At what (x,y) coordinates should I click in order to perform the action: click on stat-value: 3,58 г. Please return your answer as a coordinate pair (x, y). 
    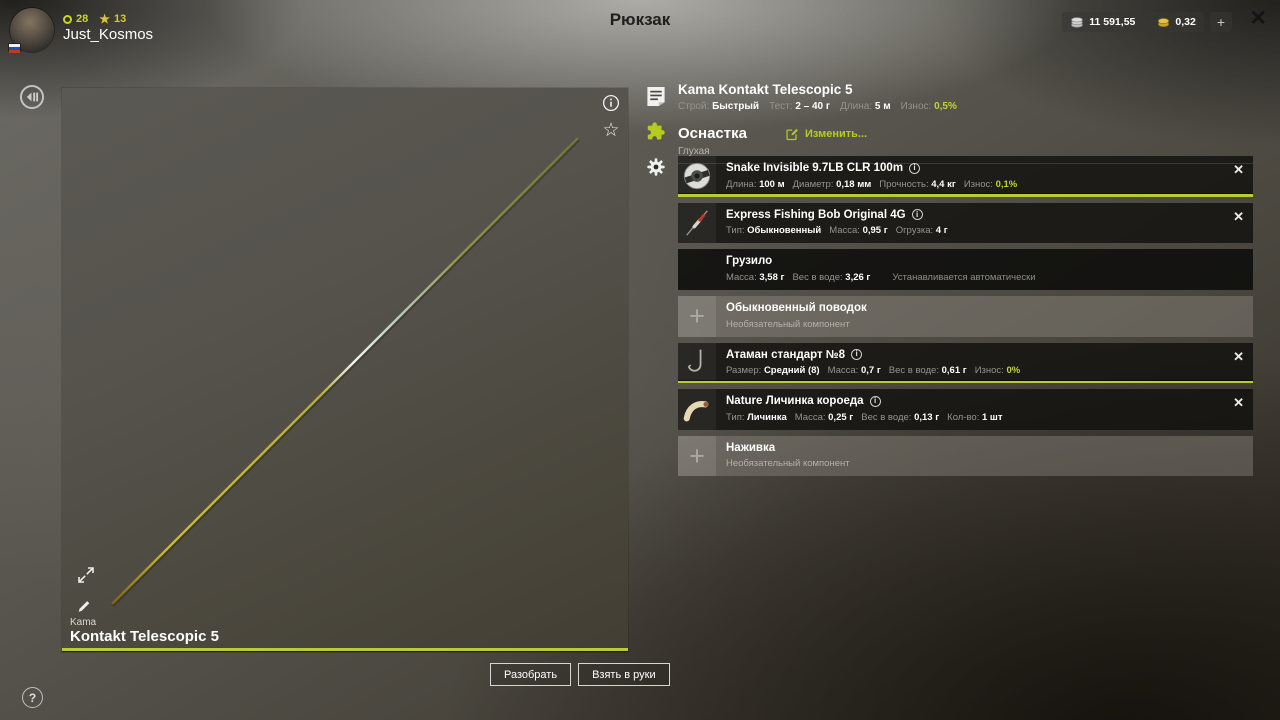
    Looking at the image, I should click on (772, 277).